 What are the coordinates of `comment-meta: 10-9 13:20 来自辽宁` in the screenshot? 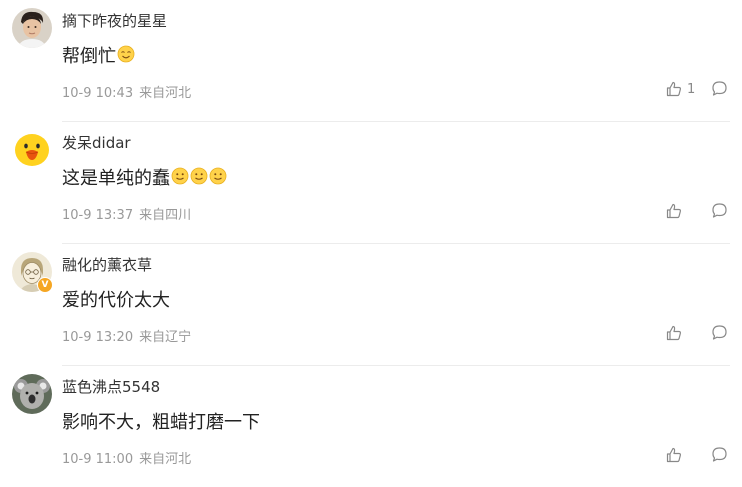 It's located at (126, 335).